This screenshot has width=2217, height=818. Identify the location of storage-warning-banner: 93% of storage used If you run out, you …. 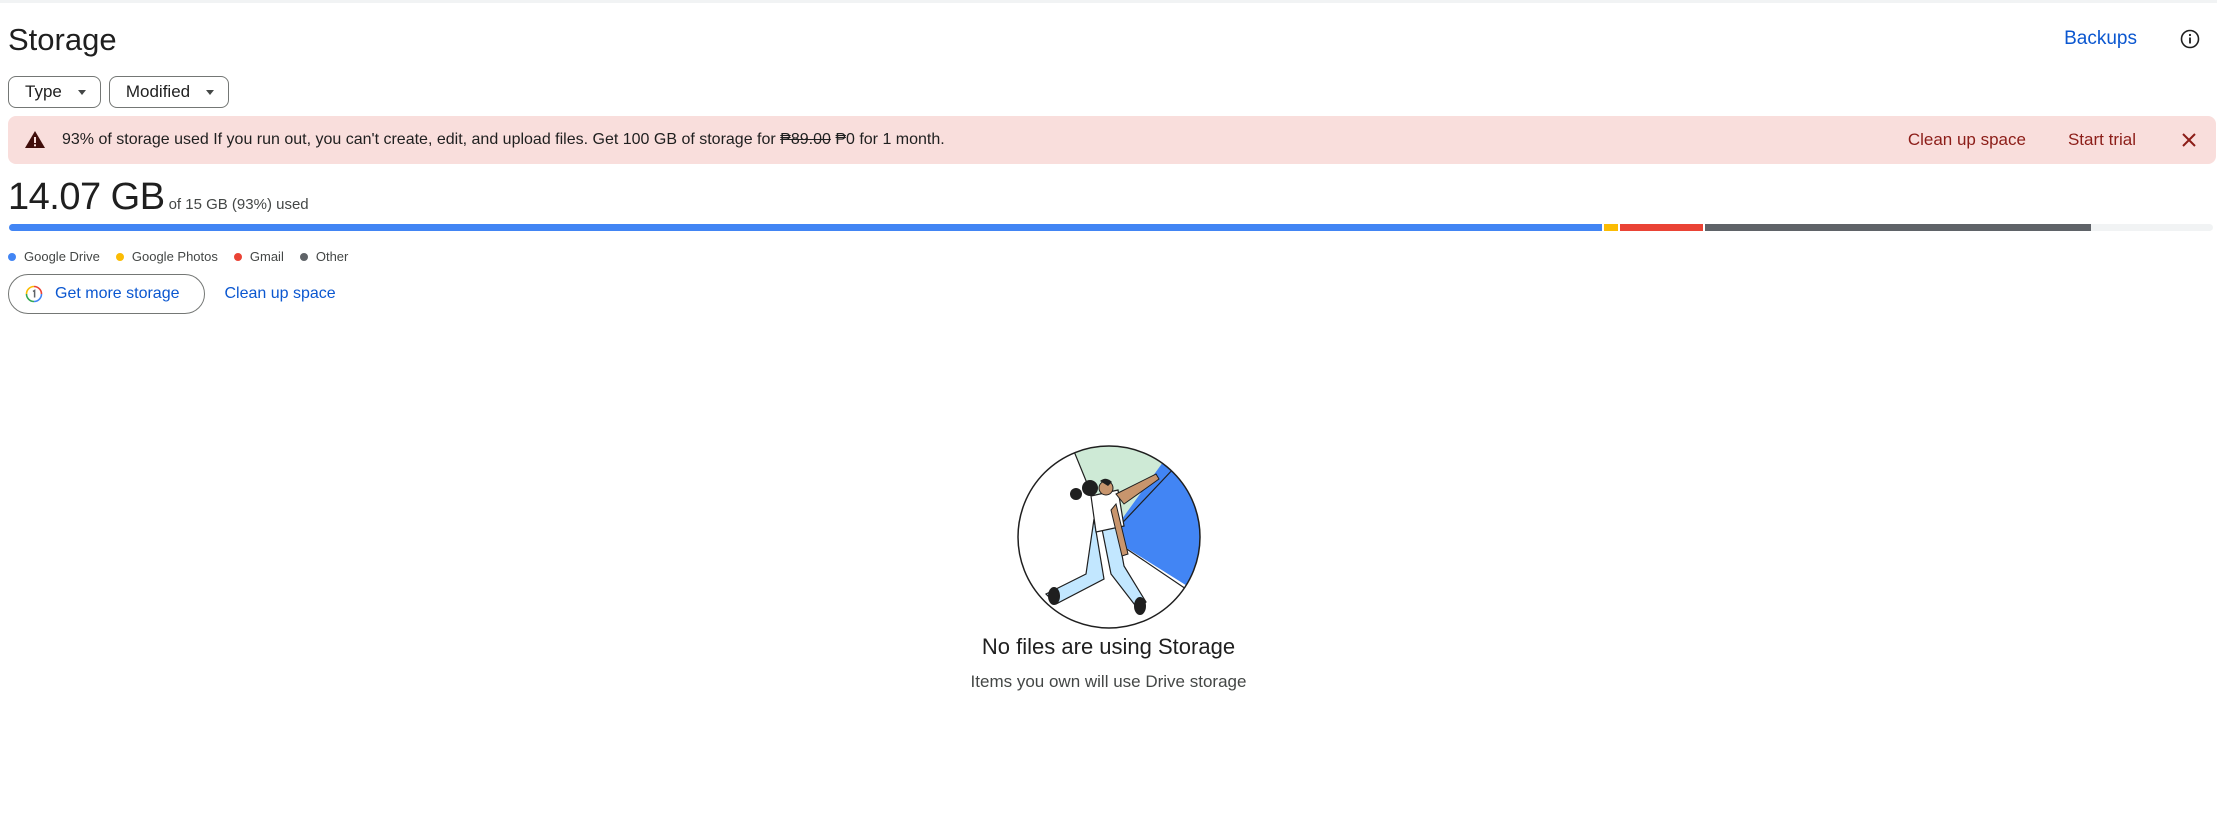
(1112, 140).